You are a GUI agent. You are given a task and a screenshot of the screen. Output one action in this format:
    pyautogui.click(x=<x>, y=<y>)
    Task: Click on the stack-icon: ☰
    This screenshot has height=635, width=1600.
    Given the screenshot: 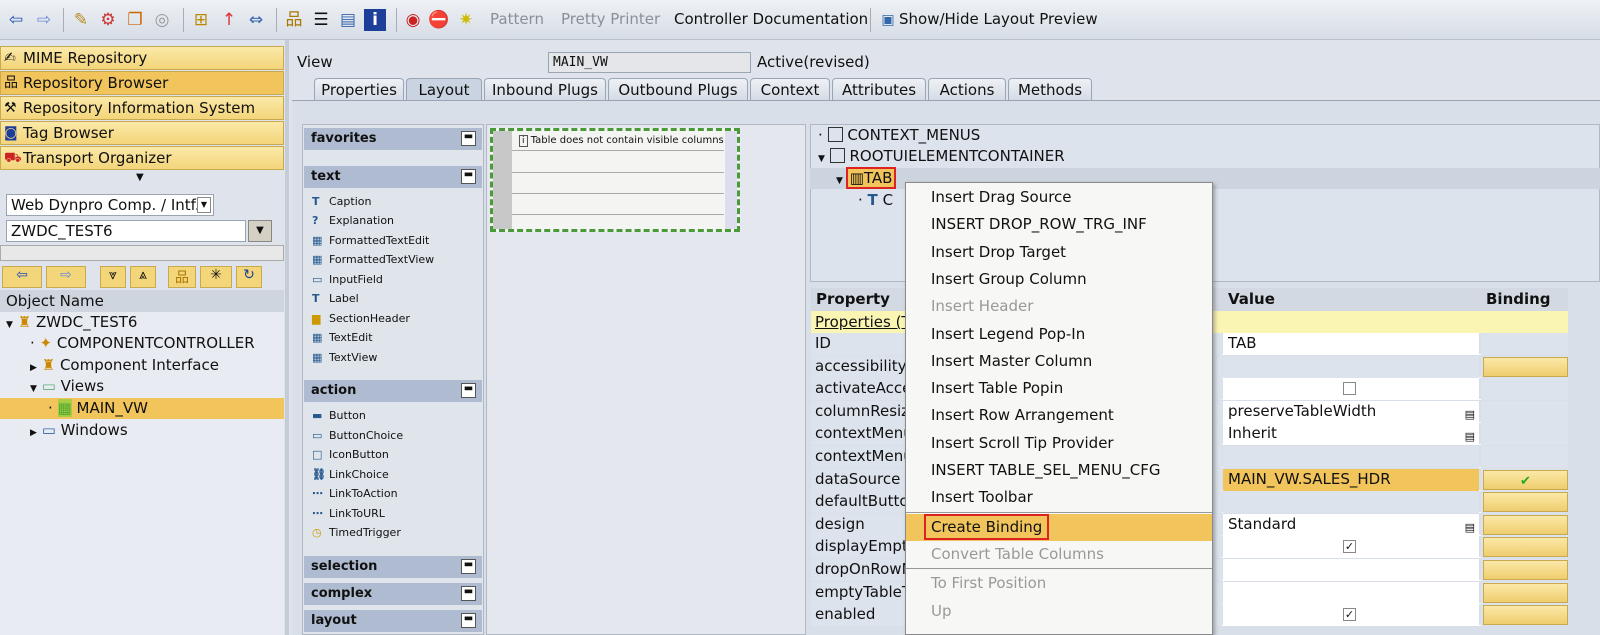 What is the action you would take?
    pyautogui.click(x=321, y=20)
    